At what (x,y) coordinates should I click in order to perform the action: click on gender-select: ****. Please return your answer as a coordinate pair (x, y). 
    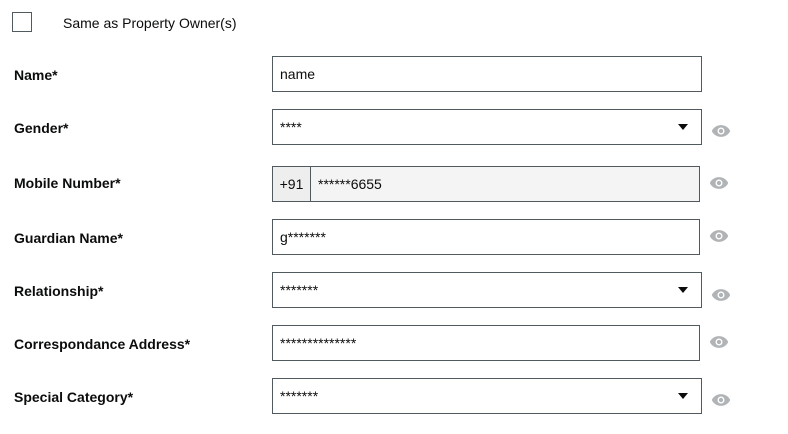
    Looking at the image, I should click on (487, 127).